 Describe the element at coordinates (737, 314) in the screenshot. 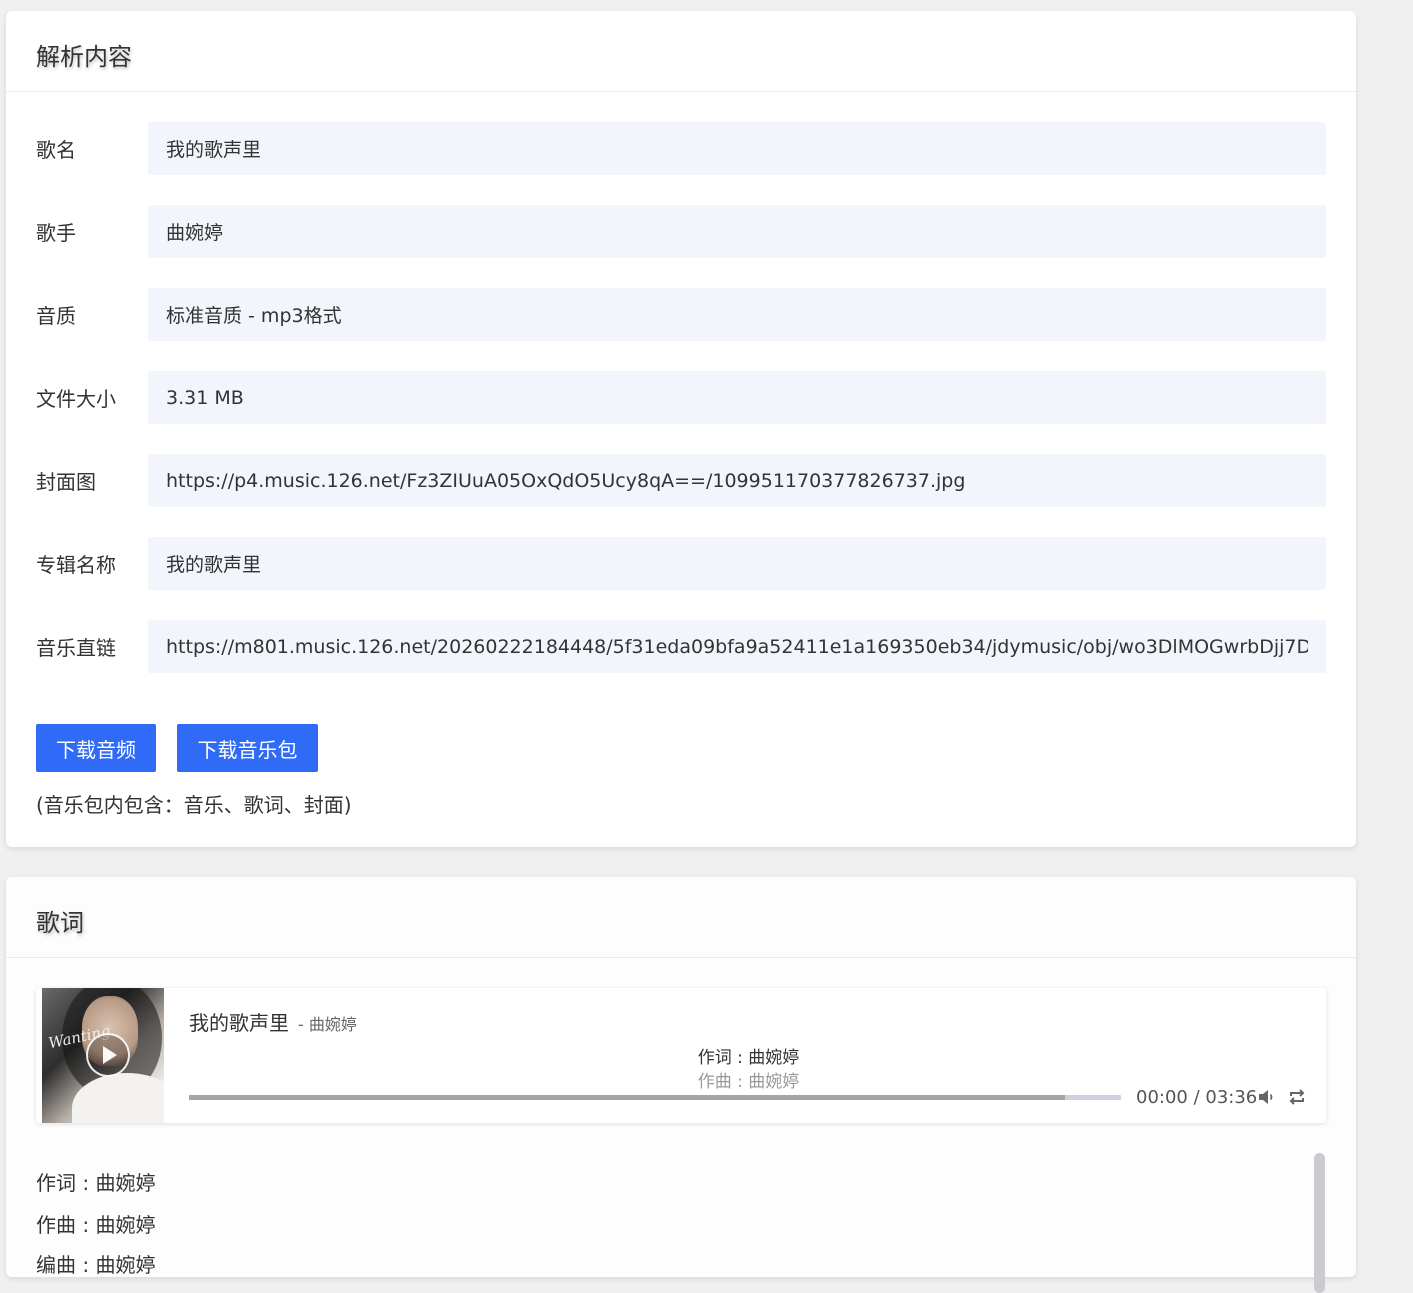

I see `quality-input` at that location.